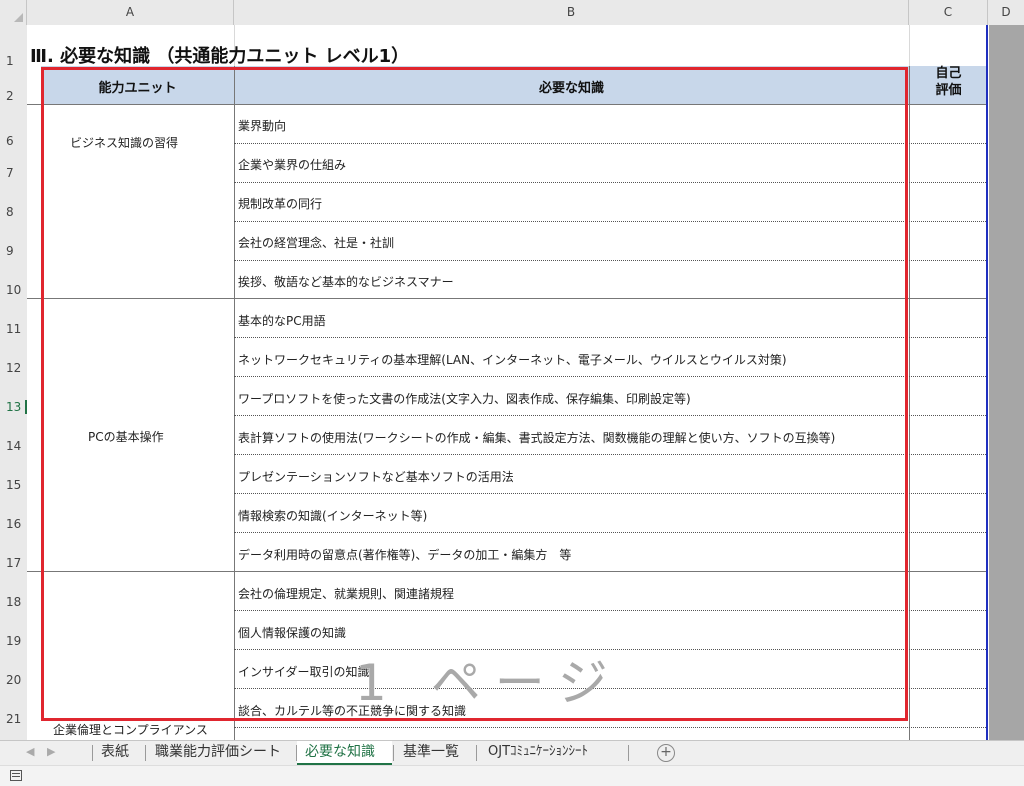 The image size is (1024, 786). Describe the element at coordinates (538, 753) in the screenshot. I see `tab-ojt-communication: OJTｺﾐｭﾆｹｰｼｮﾝｼｰﾄ` at that location.